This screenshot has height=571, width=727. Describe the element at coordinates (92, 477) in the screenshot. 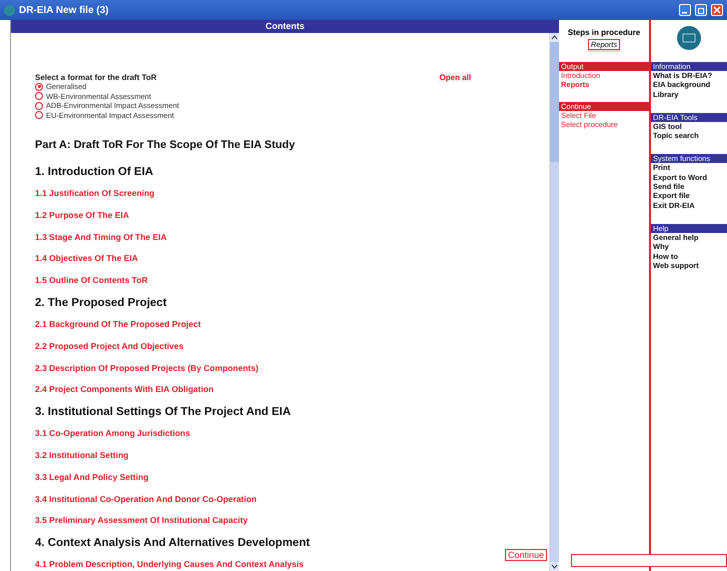

I see `subsection-link: 3.3 Legal And Policy Setting` at that location.